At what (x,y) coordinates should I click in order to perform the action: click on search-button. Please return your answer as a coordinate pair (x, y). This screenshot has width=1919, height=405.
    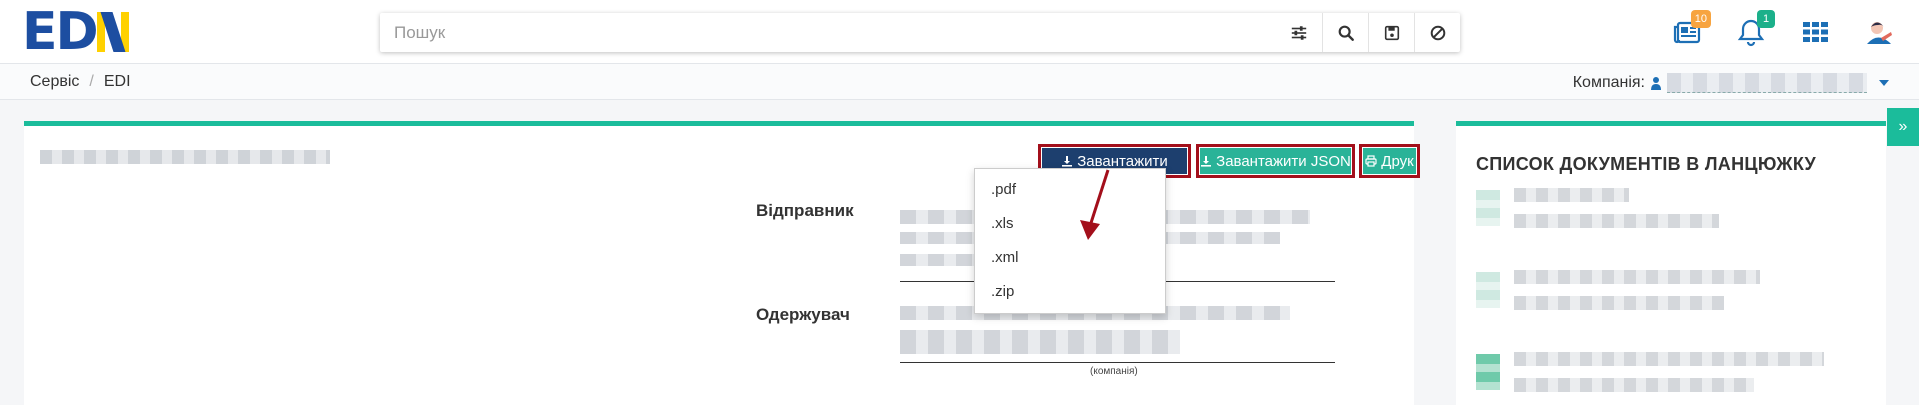
    Looking at the image, I should click on (1345, 32).